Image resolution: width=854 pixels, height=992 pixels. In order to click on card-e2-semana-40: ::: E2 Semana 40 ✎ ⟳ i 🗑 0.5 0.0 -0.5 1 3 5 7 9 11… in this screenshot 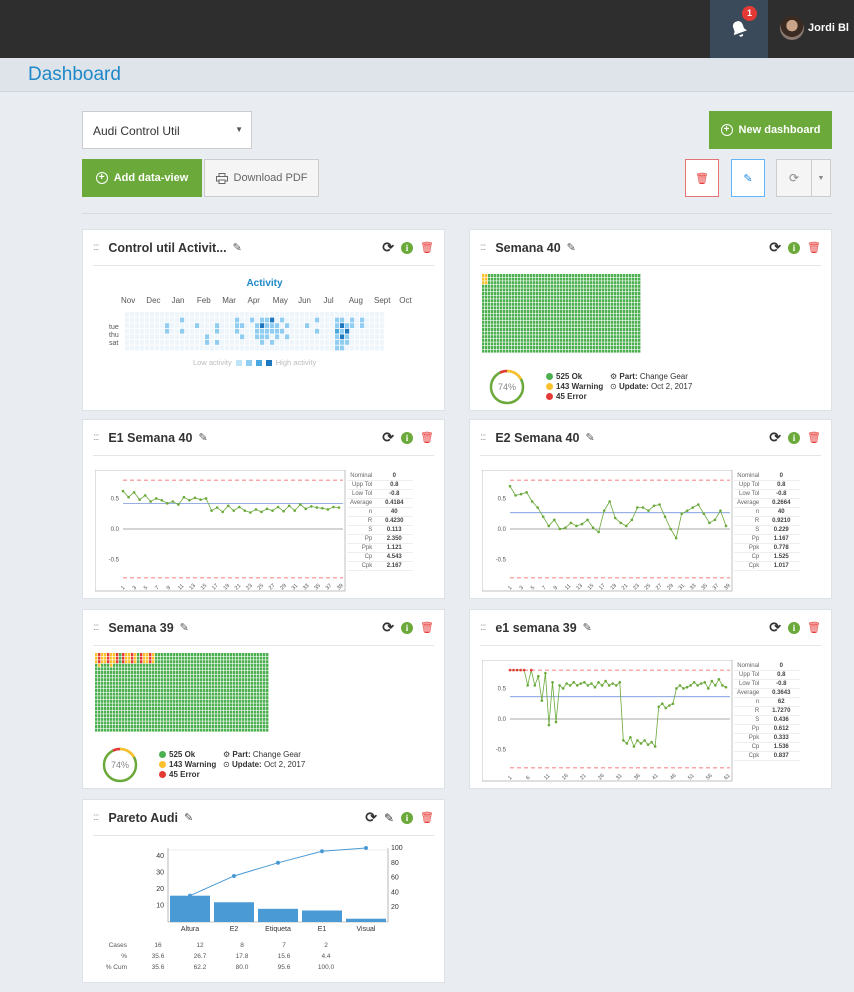, I will do `click(650, 509)`.